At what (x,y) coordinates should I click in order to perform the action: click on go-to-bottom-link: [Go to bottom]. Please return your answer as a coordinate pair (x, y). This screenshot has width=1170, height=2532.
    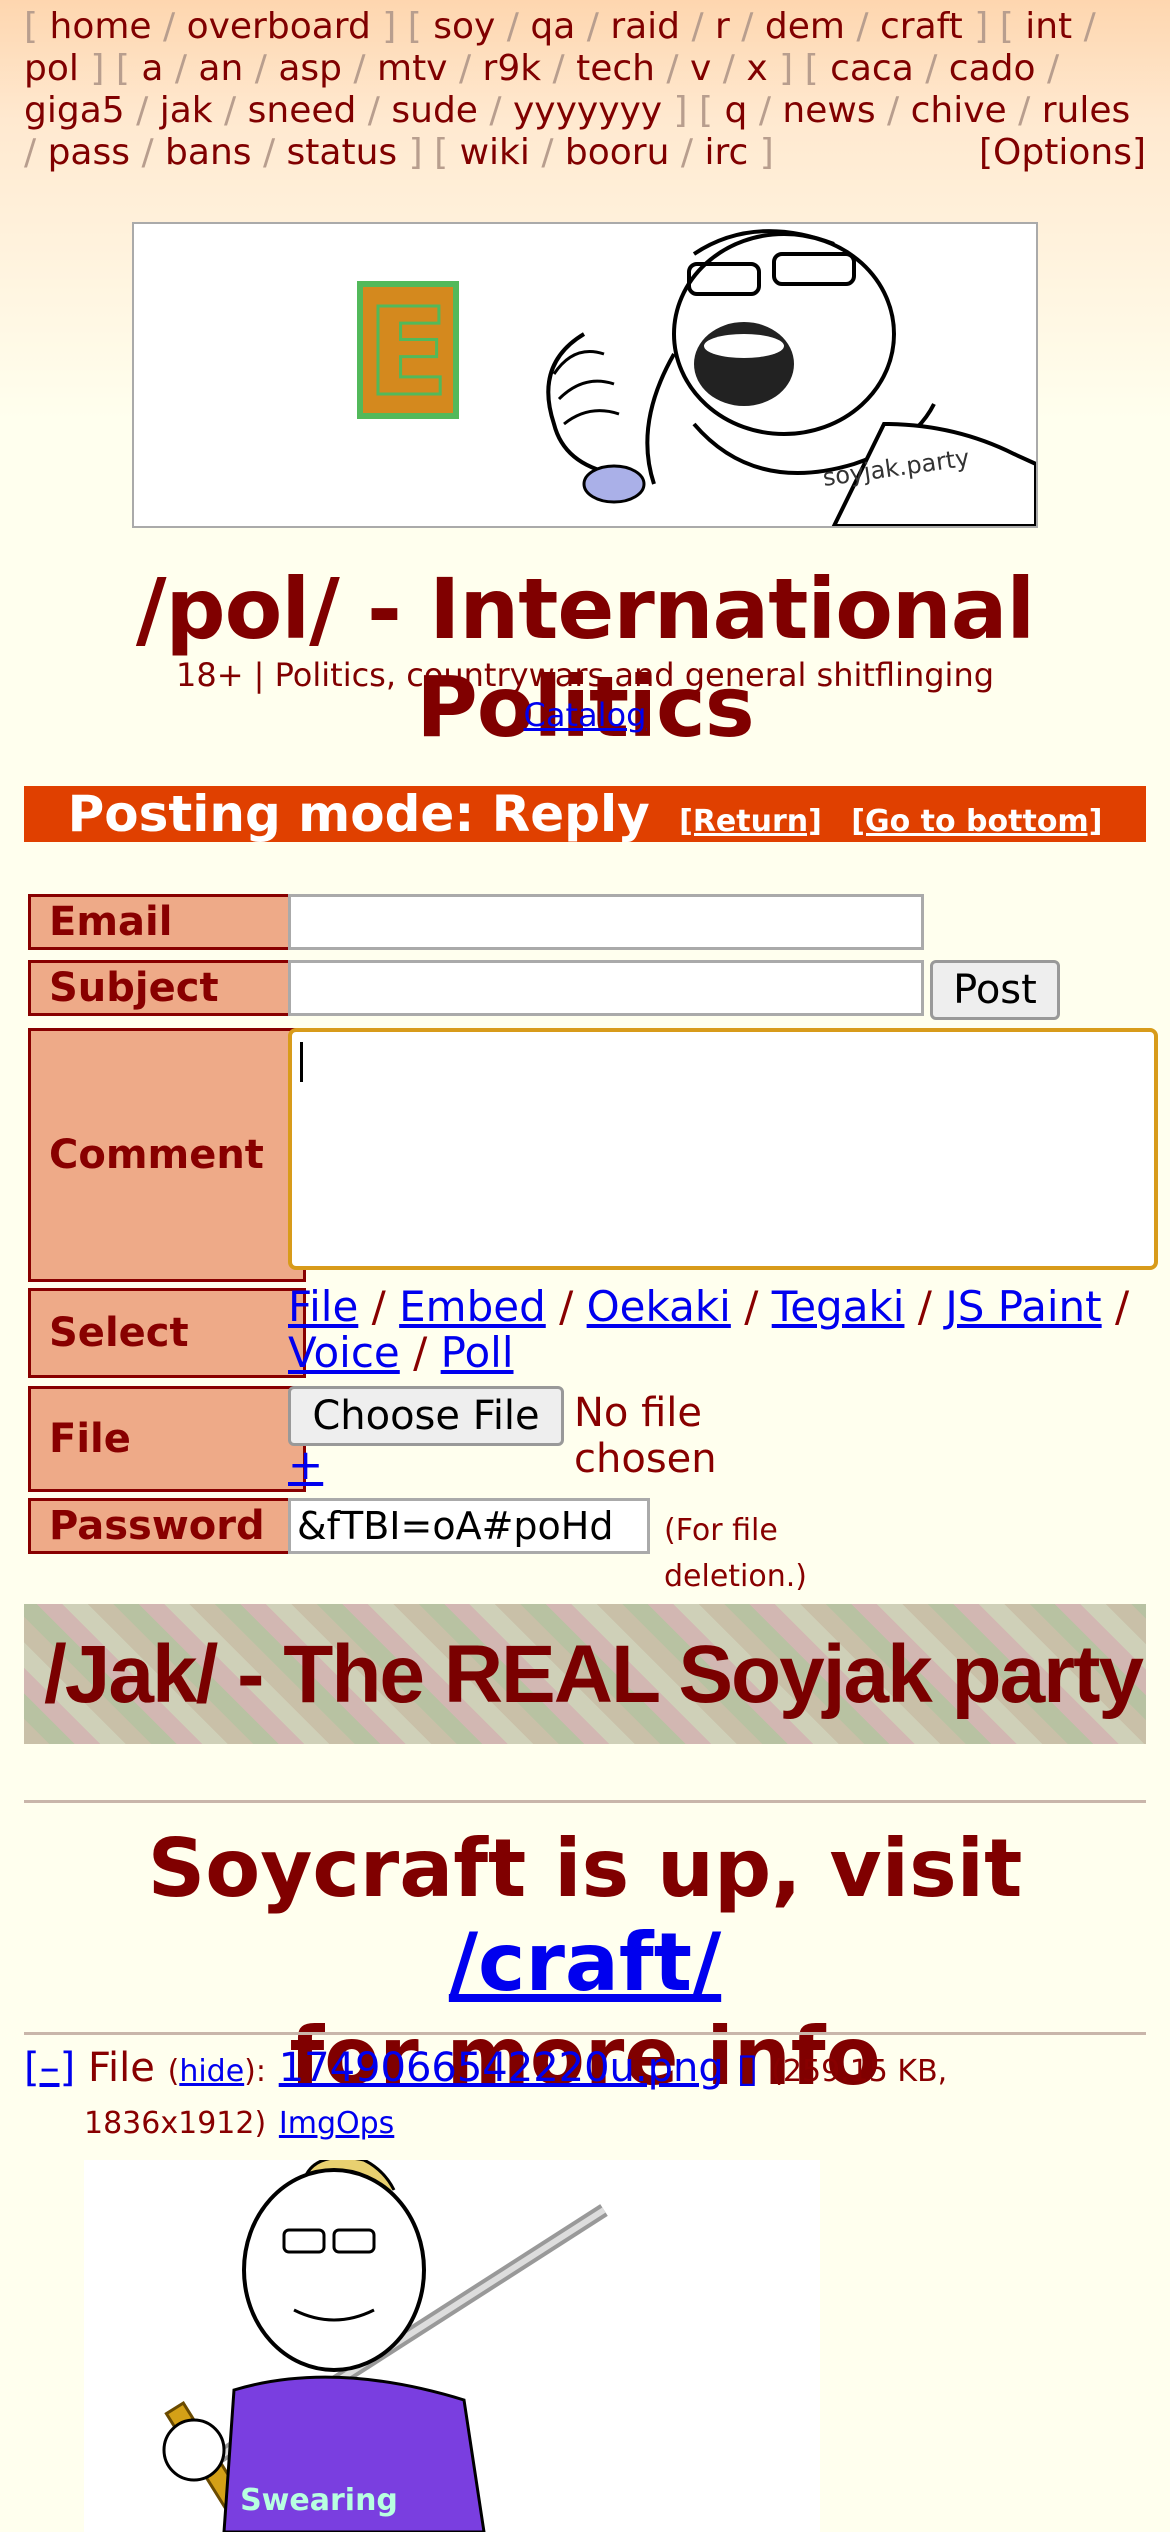
    Looking at the image, I should click on (976, 821).